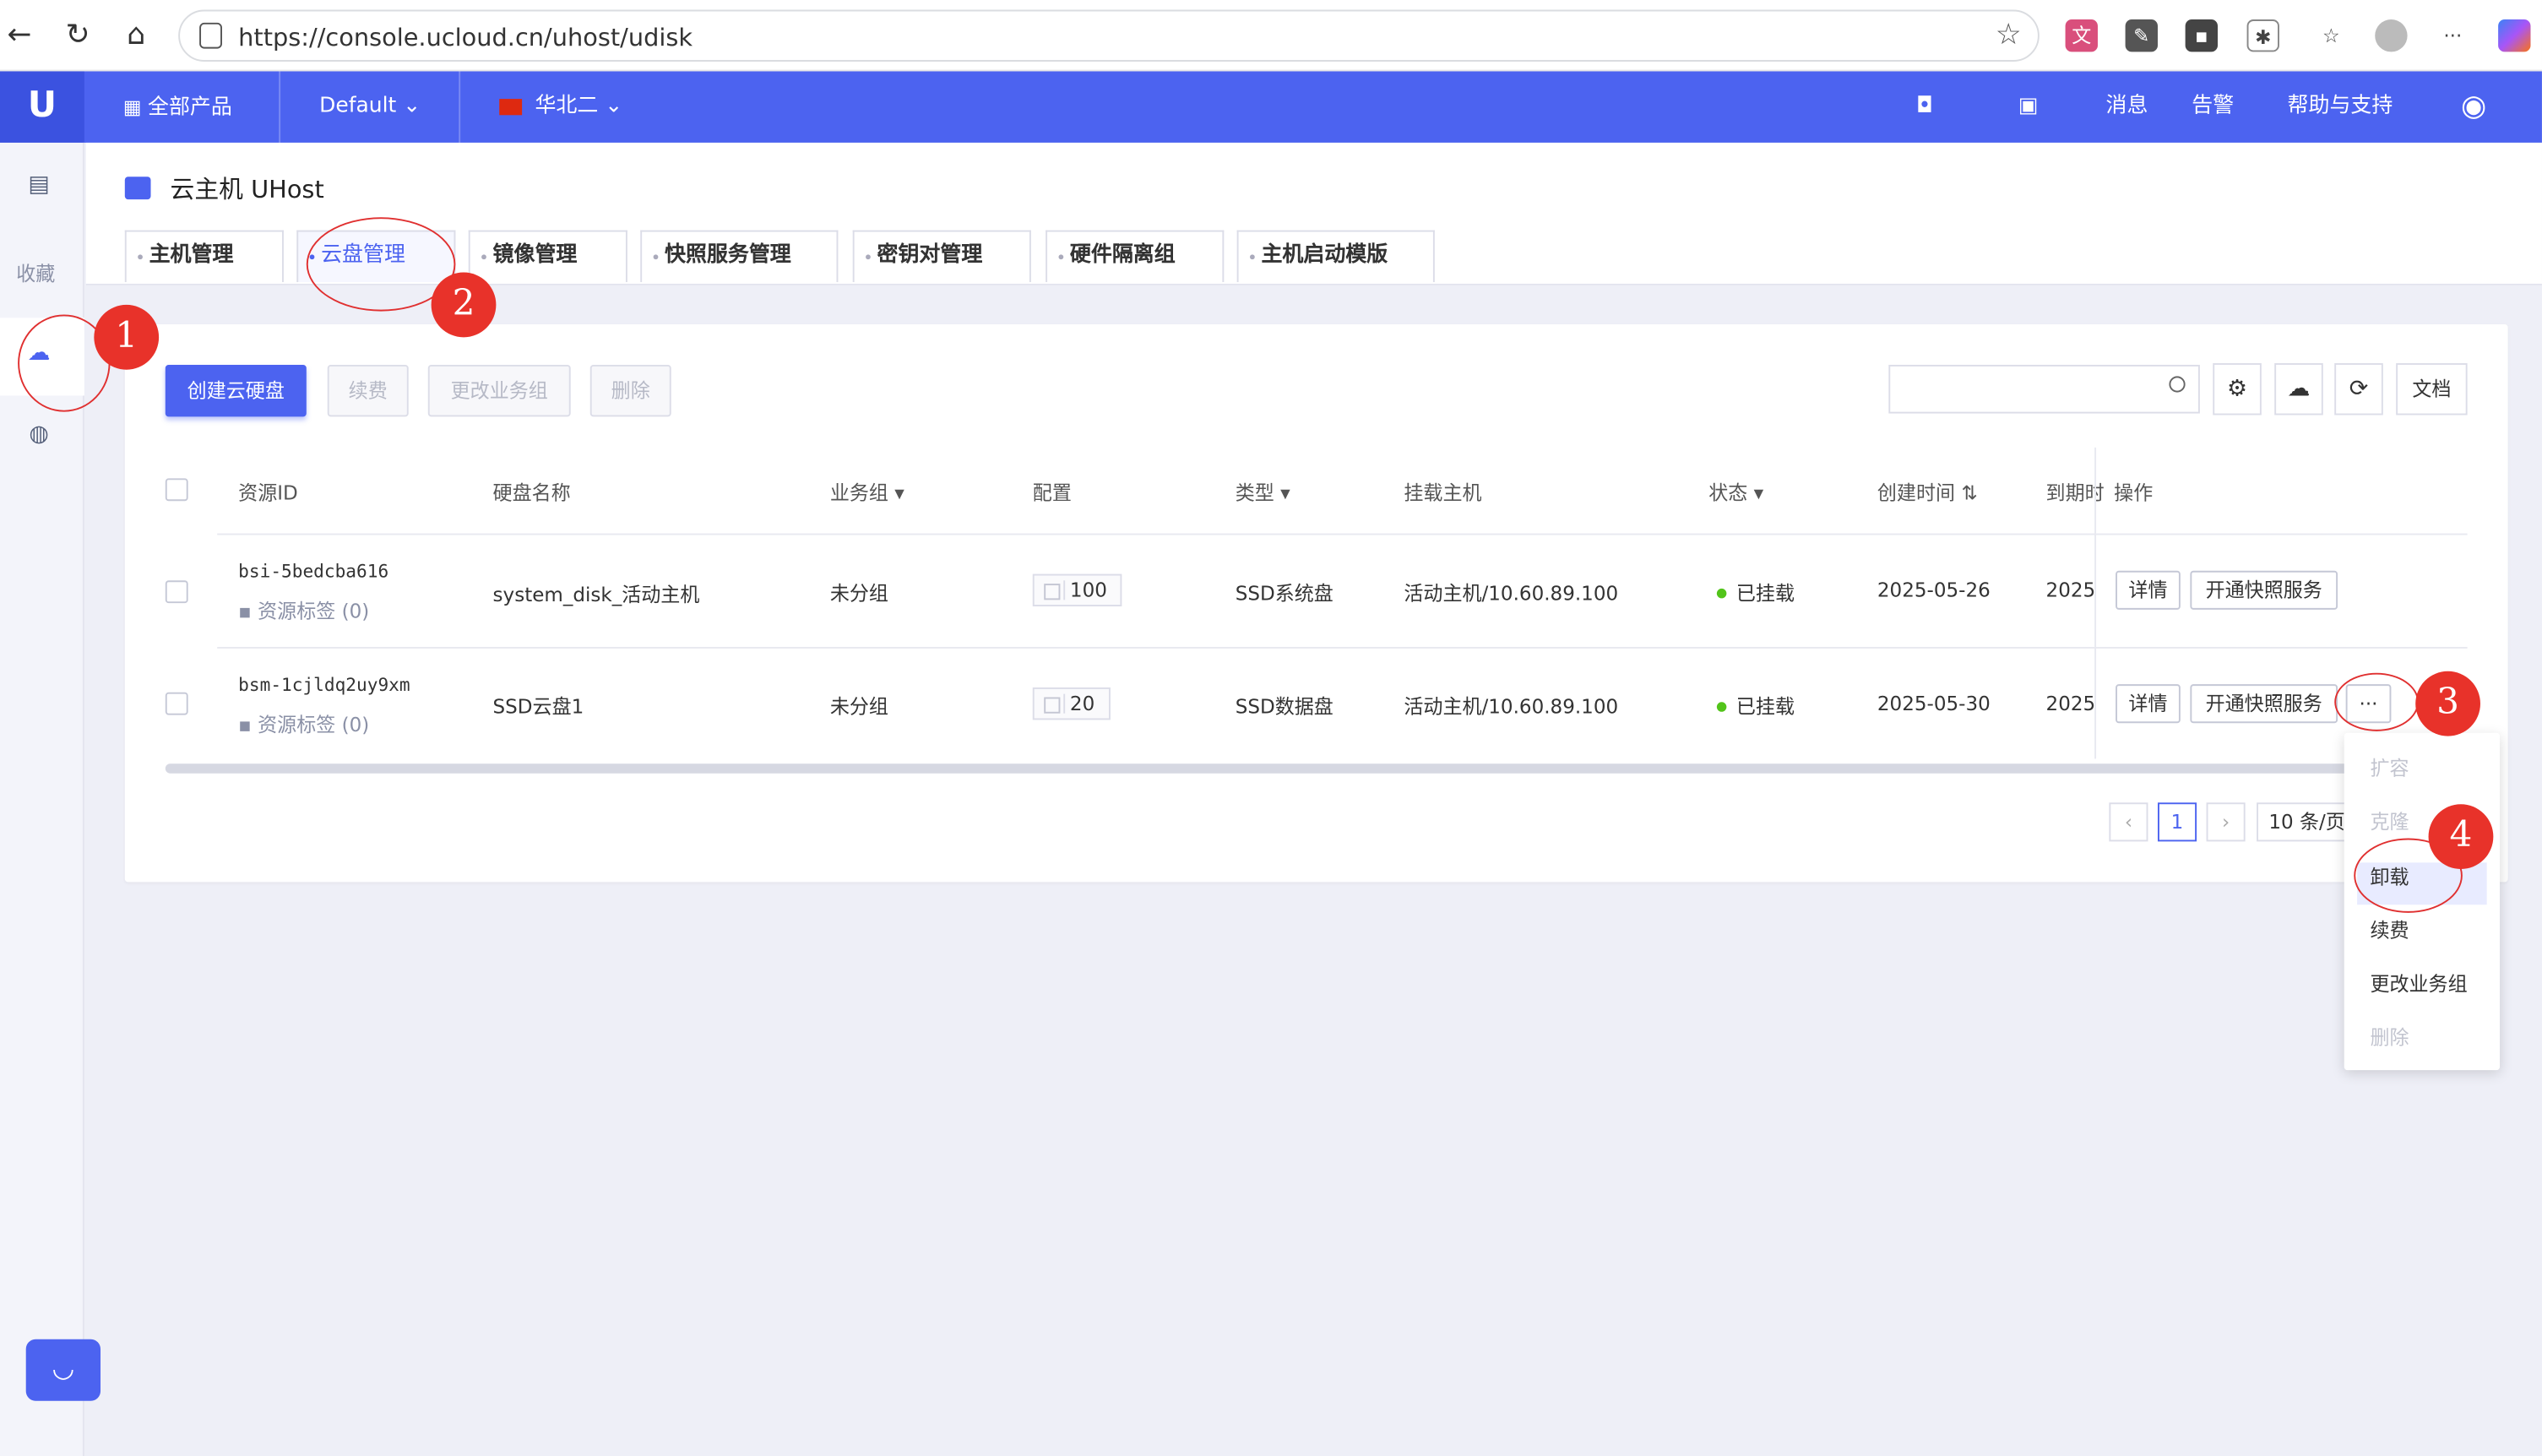 The width and height of the screenshot is (2542, 1456). Describe the element at coordinates (610, 107) in the screenshot. I see `chevron-down-icon: ⌄` at that location.